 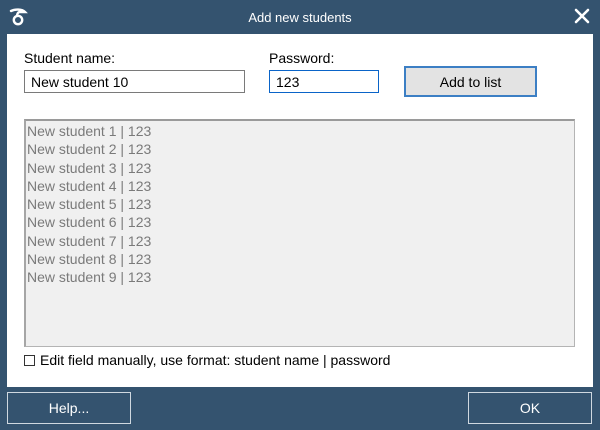 What do you see at coordinates (89, 259) in the screenshot?
I see `student-list-item: New student 8 | 123` at bounding box center [89, 259].